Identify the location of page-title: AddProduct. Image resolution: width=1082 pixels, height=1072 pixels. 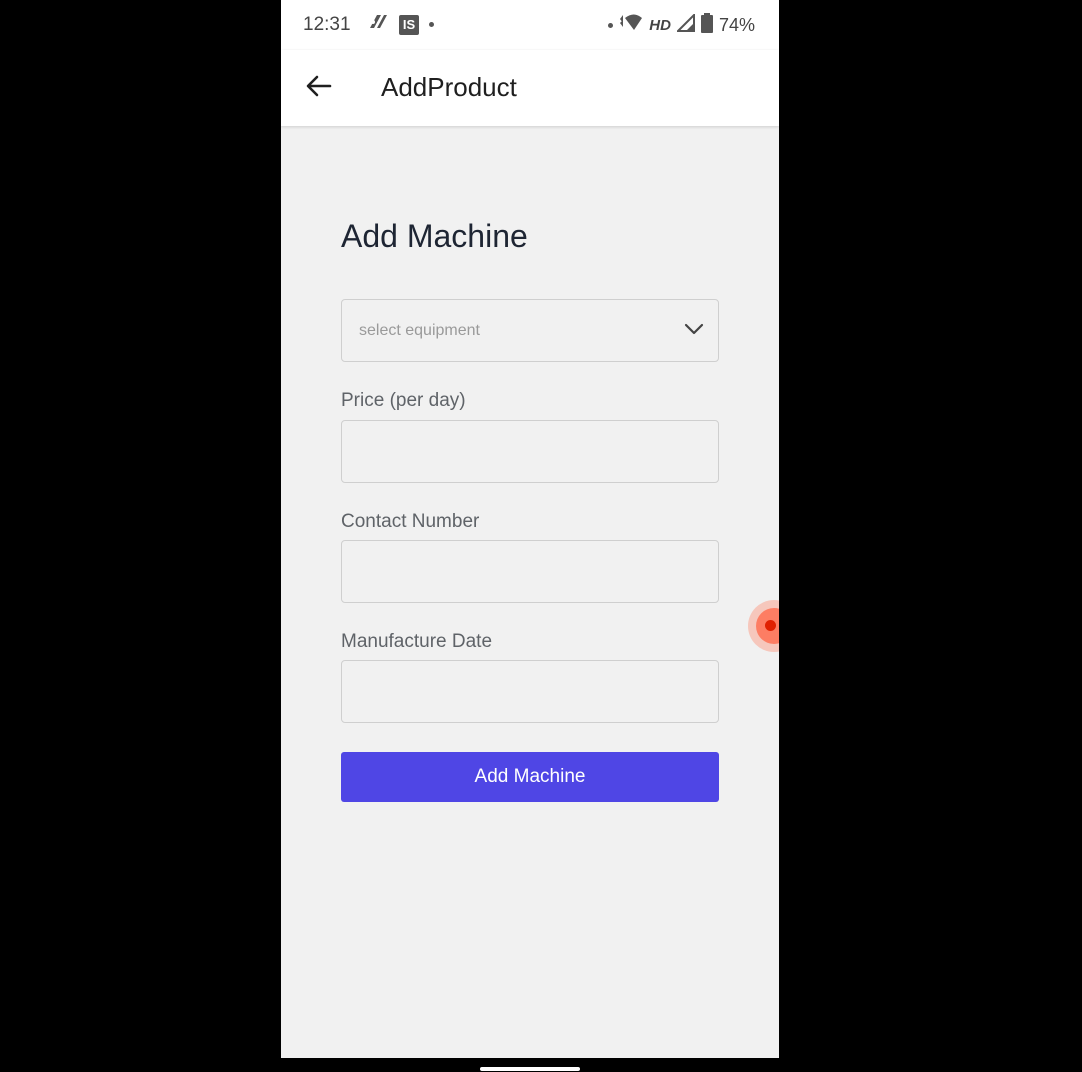
(449, 87).